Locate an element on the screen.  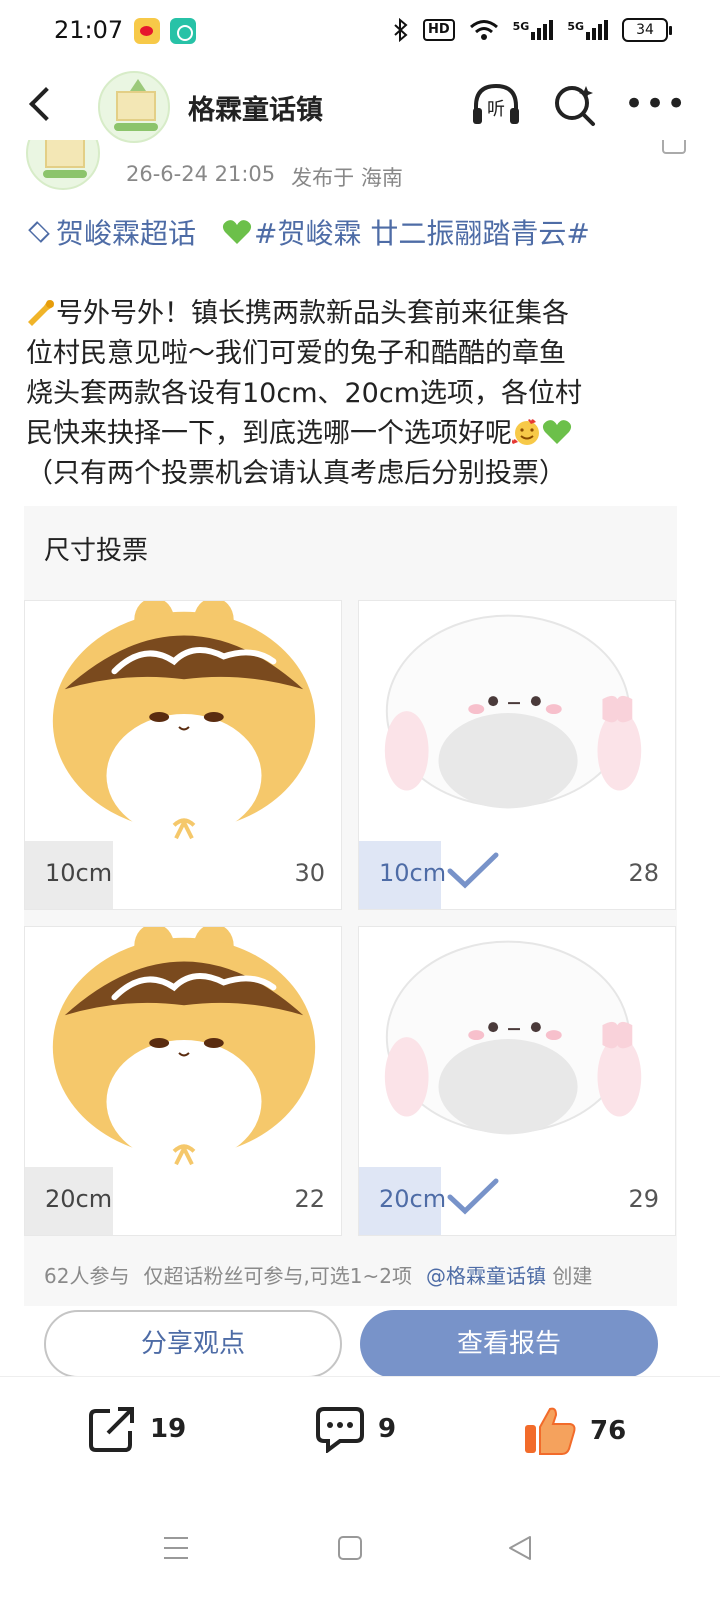
share-opinion-button: 分享观点 is located at coordinates (193, 1344).